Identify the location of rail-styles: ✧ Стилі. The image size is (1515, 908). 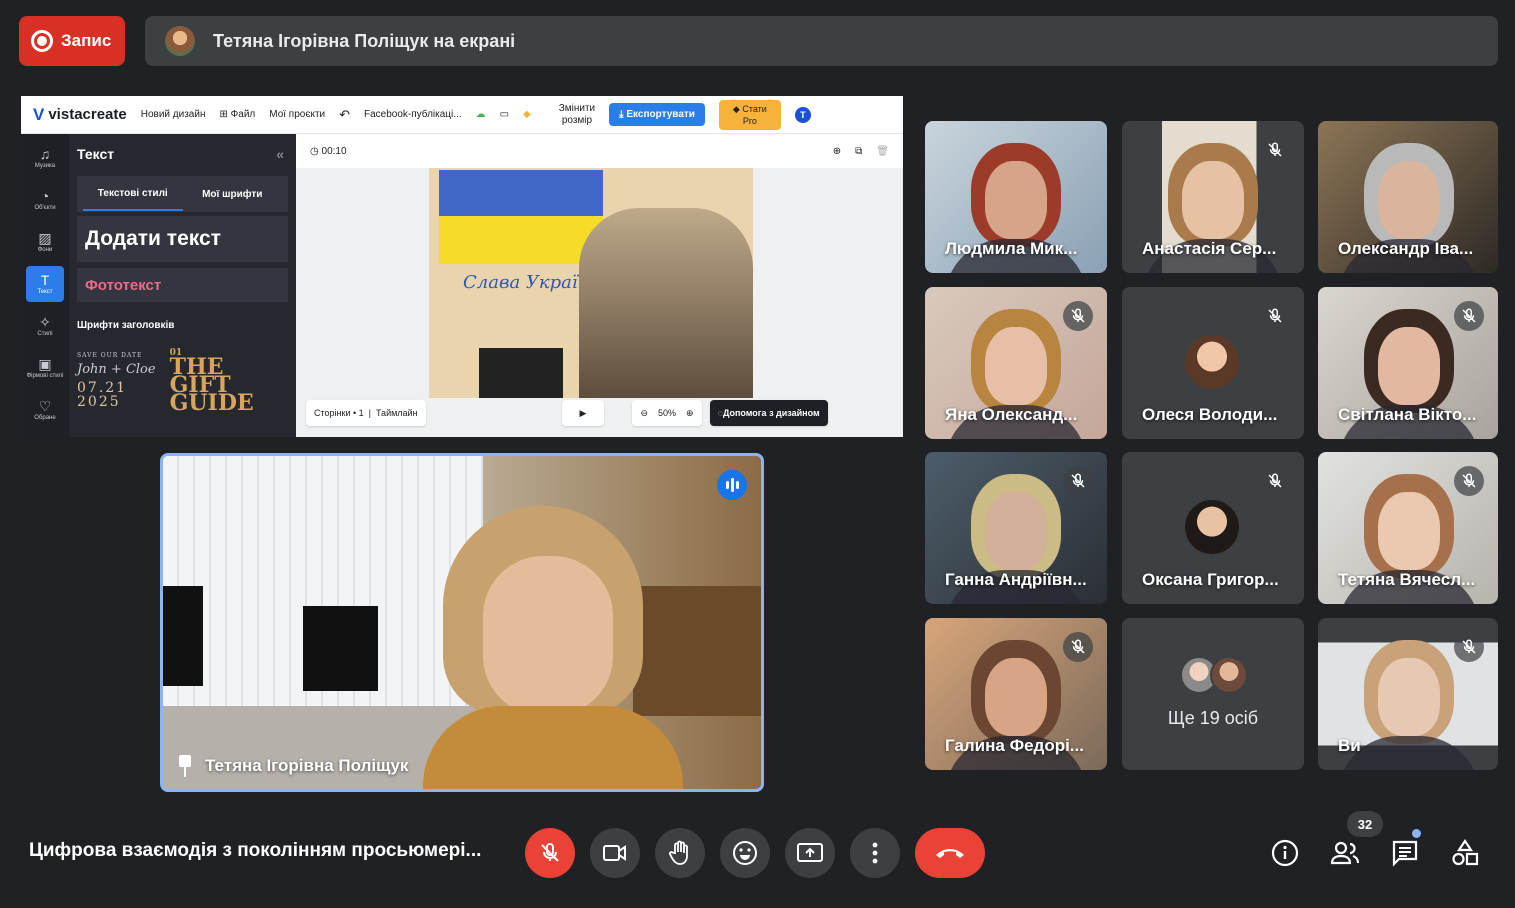
(45, 326).